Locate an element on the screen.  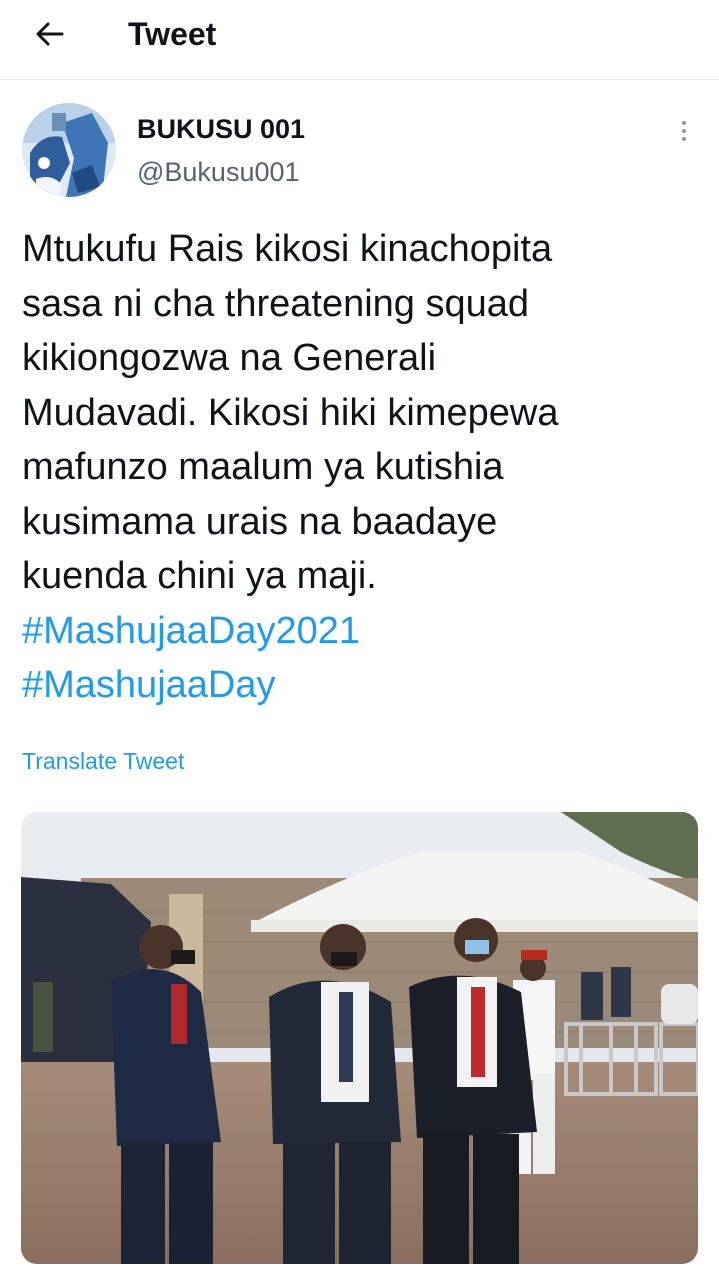
translate-tweet-link: Translate Tweet is located at coordinates (103, 761).